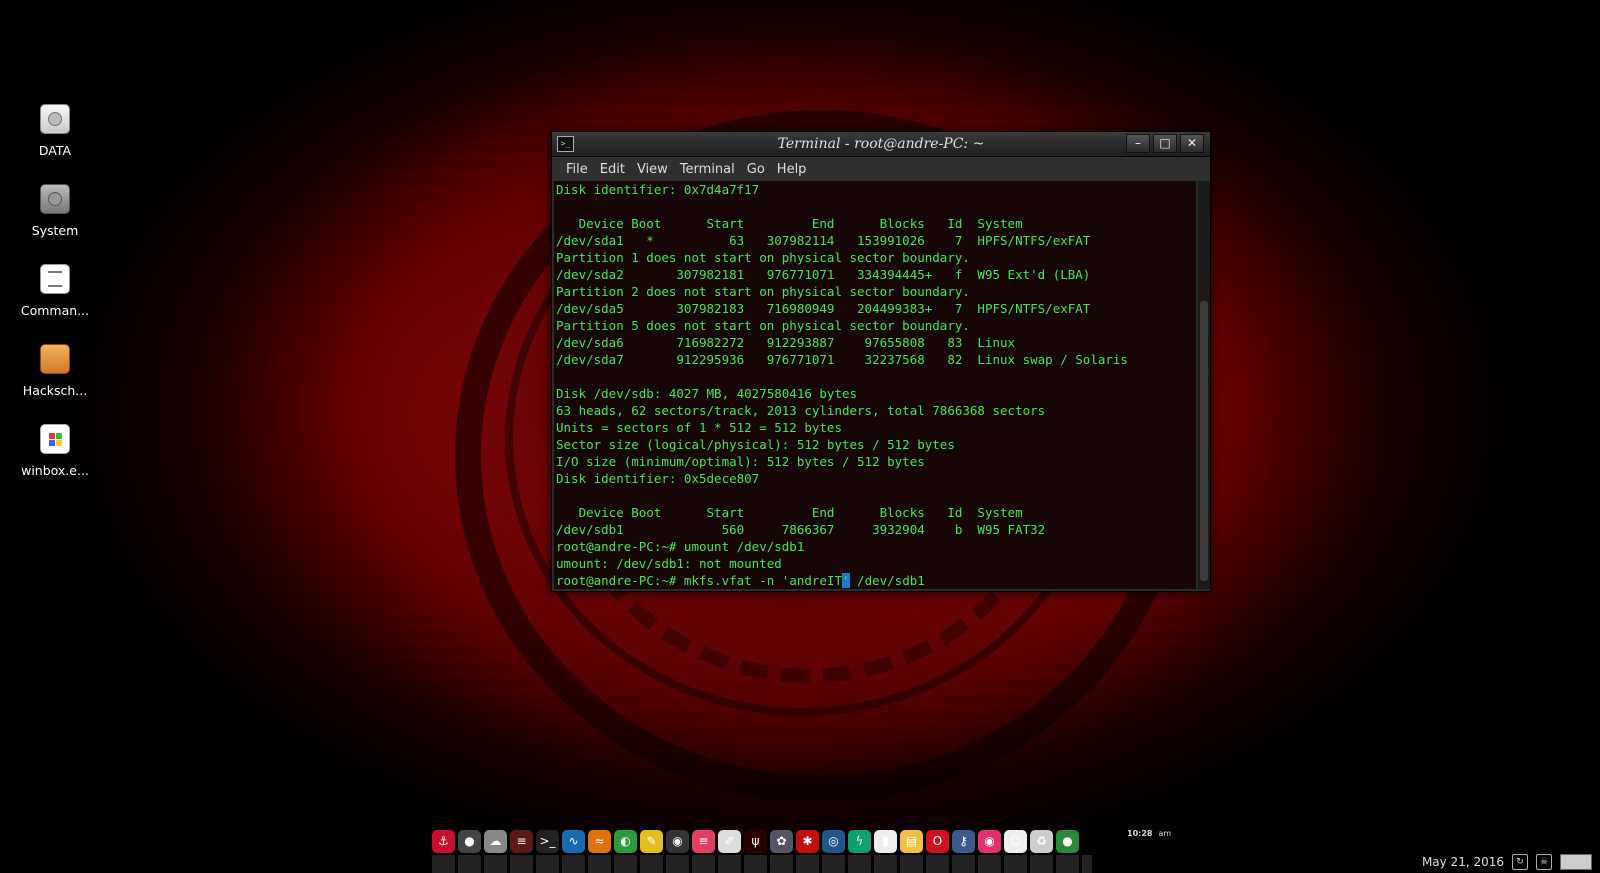 The width and height of the screenshot is (1600, 873). What do you see at coordinates (55, 359) in the screenshot?
I see `package-icon` at bounding box center [55, 359].